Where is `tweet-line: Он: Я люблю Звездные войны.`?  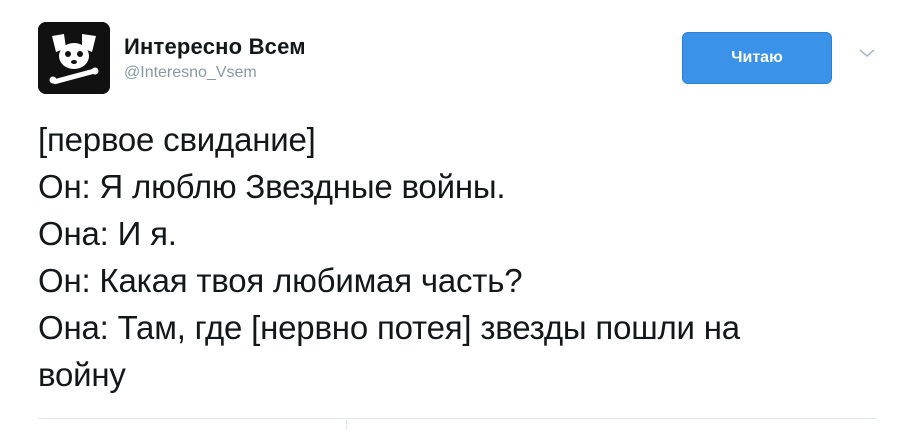 tweet-line: Он: Я люблю Звездные войны. is located at coordinates (272, 186).